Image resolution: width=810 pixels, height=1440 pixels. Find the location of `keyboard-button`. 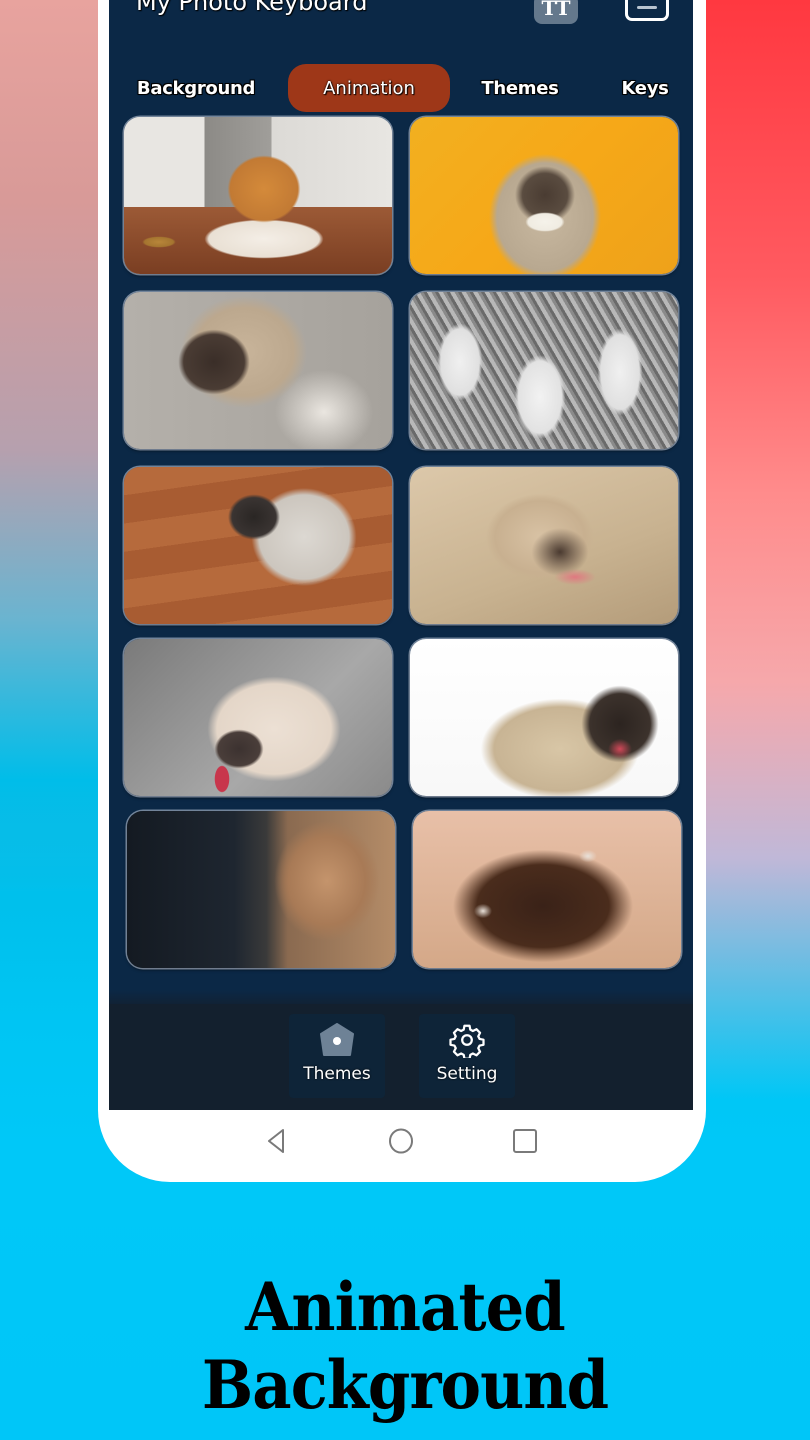

keyboard-button is located at coordinates (647, 10).